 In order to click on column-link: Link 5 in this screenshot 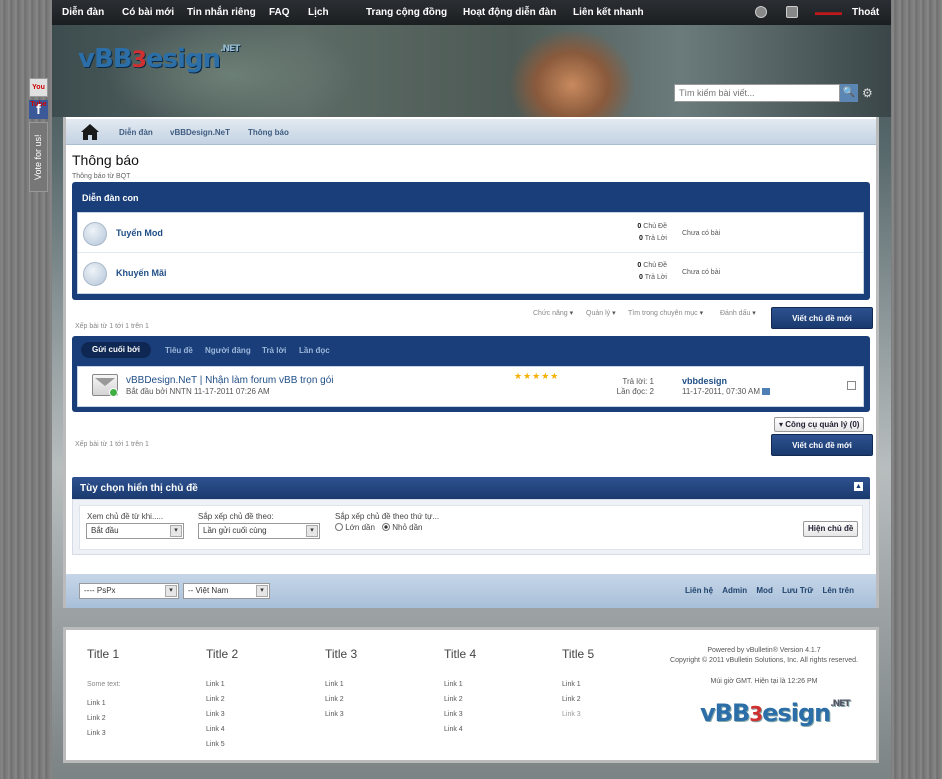, I will do `click(215, 744)`.